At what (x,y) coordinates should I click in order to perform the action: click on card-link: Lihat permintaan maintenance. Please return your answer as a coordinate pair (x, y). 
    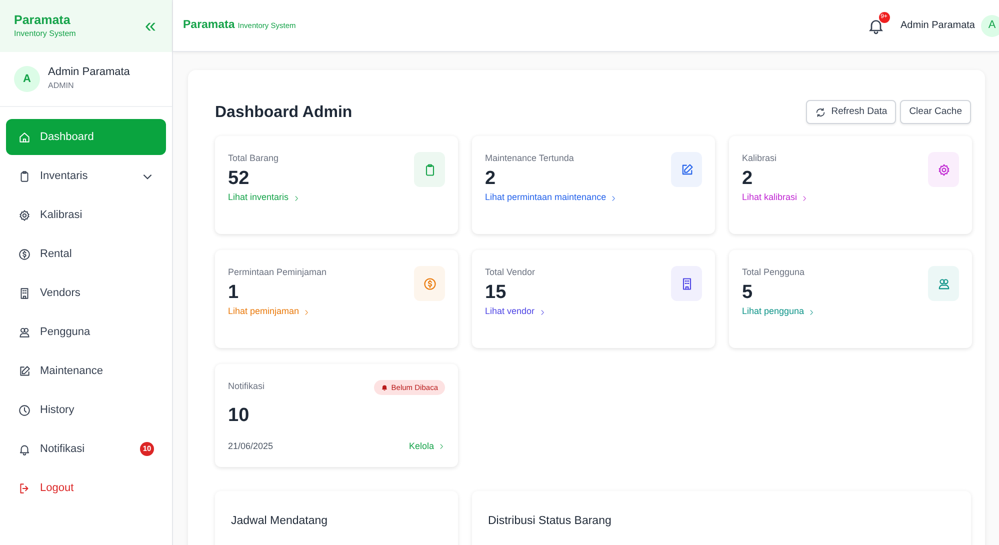
    Looking at the image, I should click on (578, 198).